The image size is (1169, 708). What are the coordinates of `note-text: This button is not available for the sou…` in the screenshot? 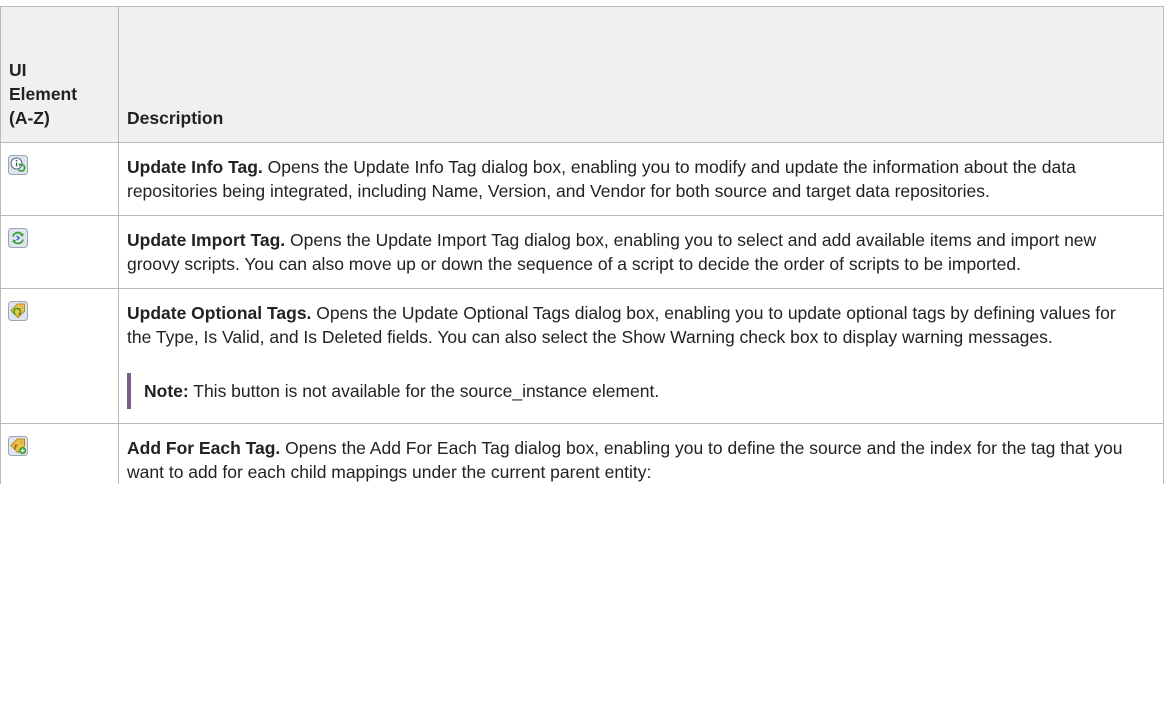 It's located at (424, 391).